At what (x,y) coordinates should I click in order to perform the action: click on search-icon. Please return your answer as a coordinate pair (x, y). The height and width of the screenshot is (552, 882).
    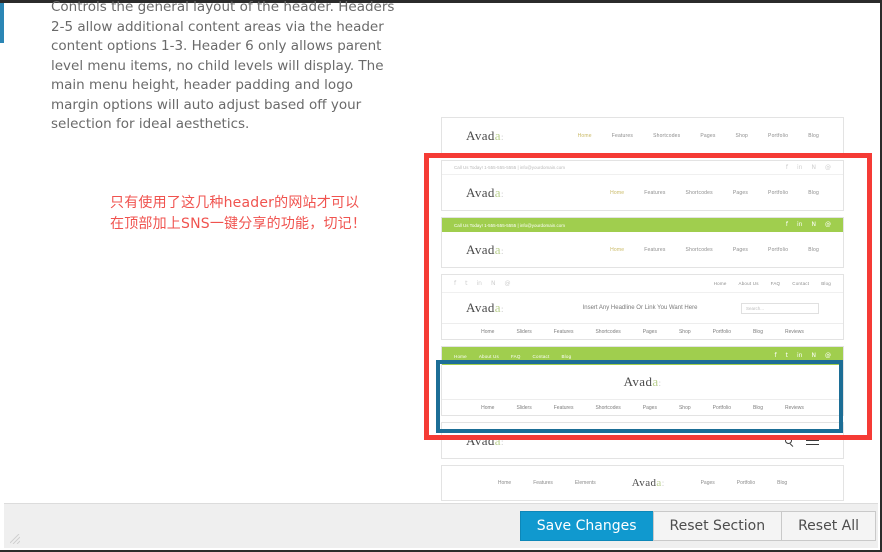
    Looking at the image, I should click on (788, 440).